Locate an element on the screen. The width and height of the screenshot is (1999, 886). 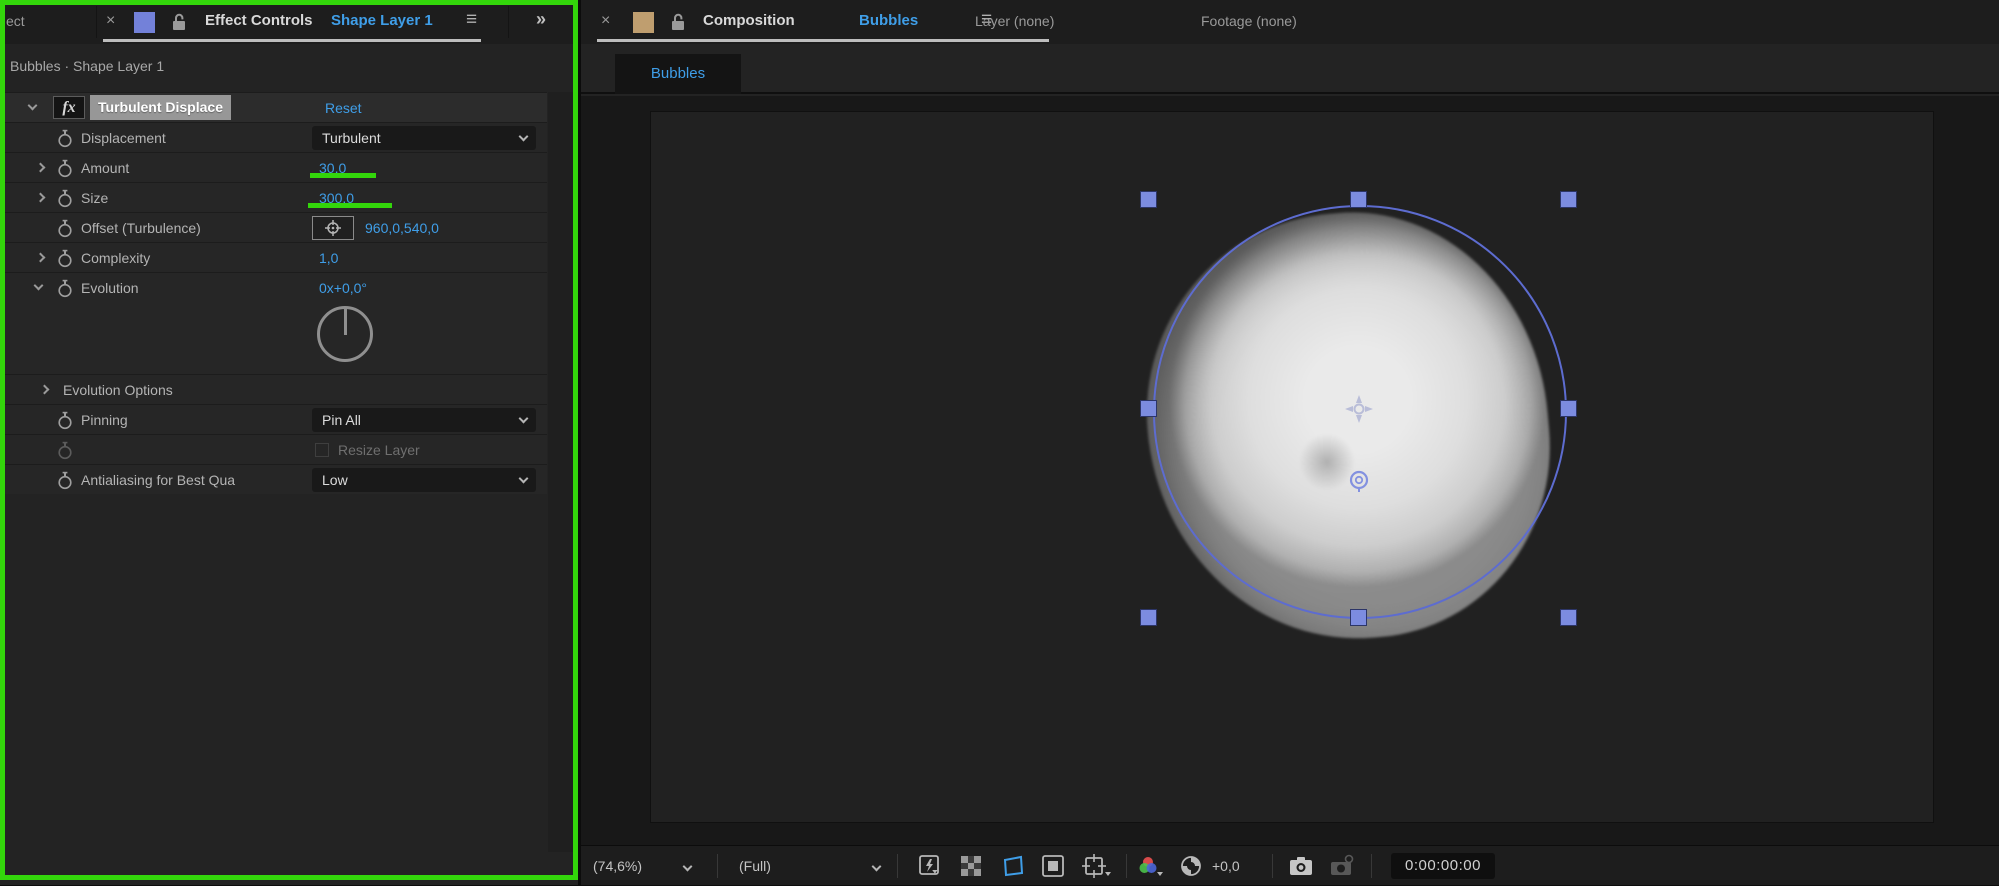
size-value: 300,0 is located at coordinates (336, 198).